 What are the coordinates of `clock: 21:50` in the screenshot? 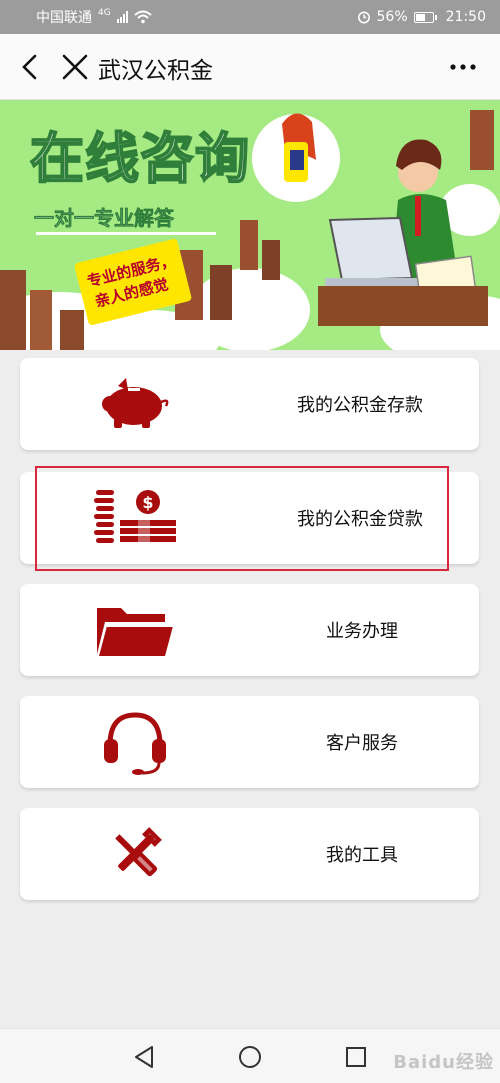 It's located at (465, 17).